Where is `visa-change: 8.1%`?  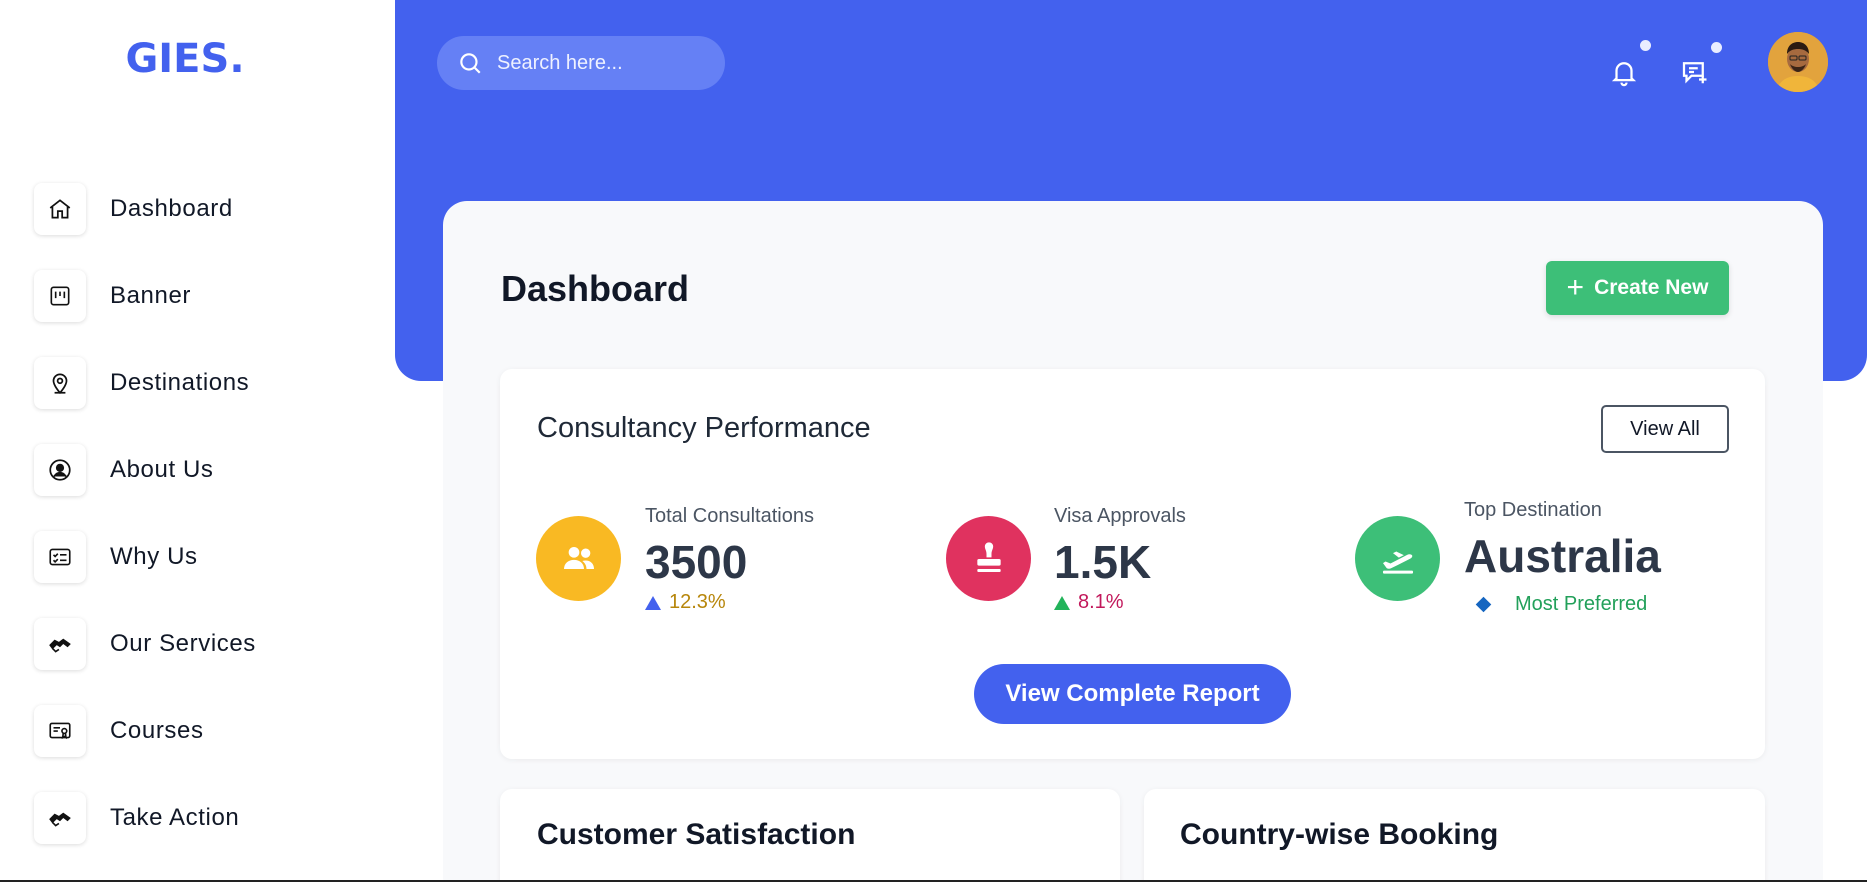
visa-change: 8.1% is located at coordinates (1089, 602).